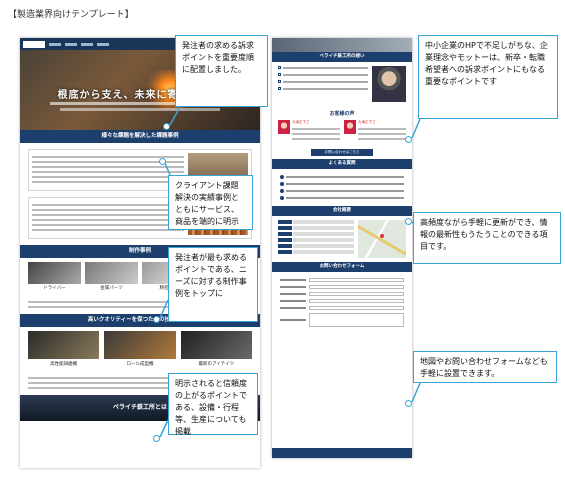  What do you see at coordinates (342, 302) in the screenshot?
I see `contact-form` at bounding box center [342, 302].